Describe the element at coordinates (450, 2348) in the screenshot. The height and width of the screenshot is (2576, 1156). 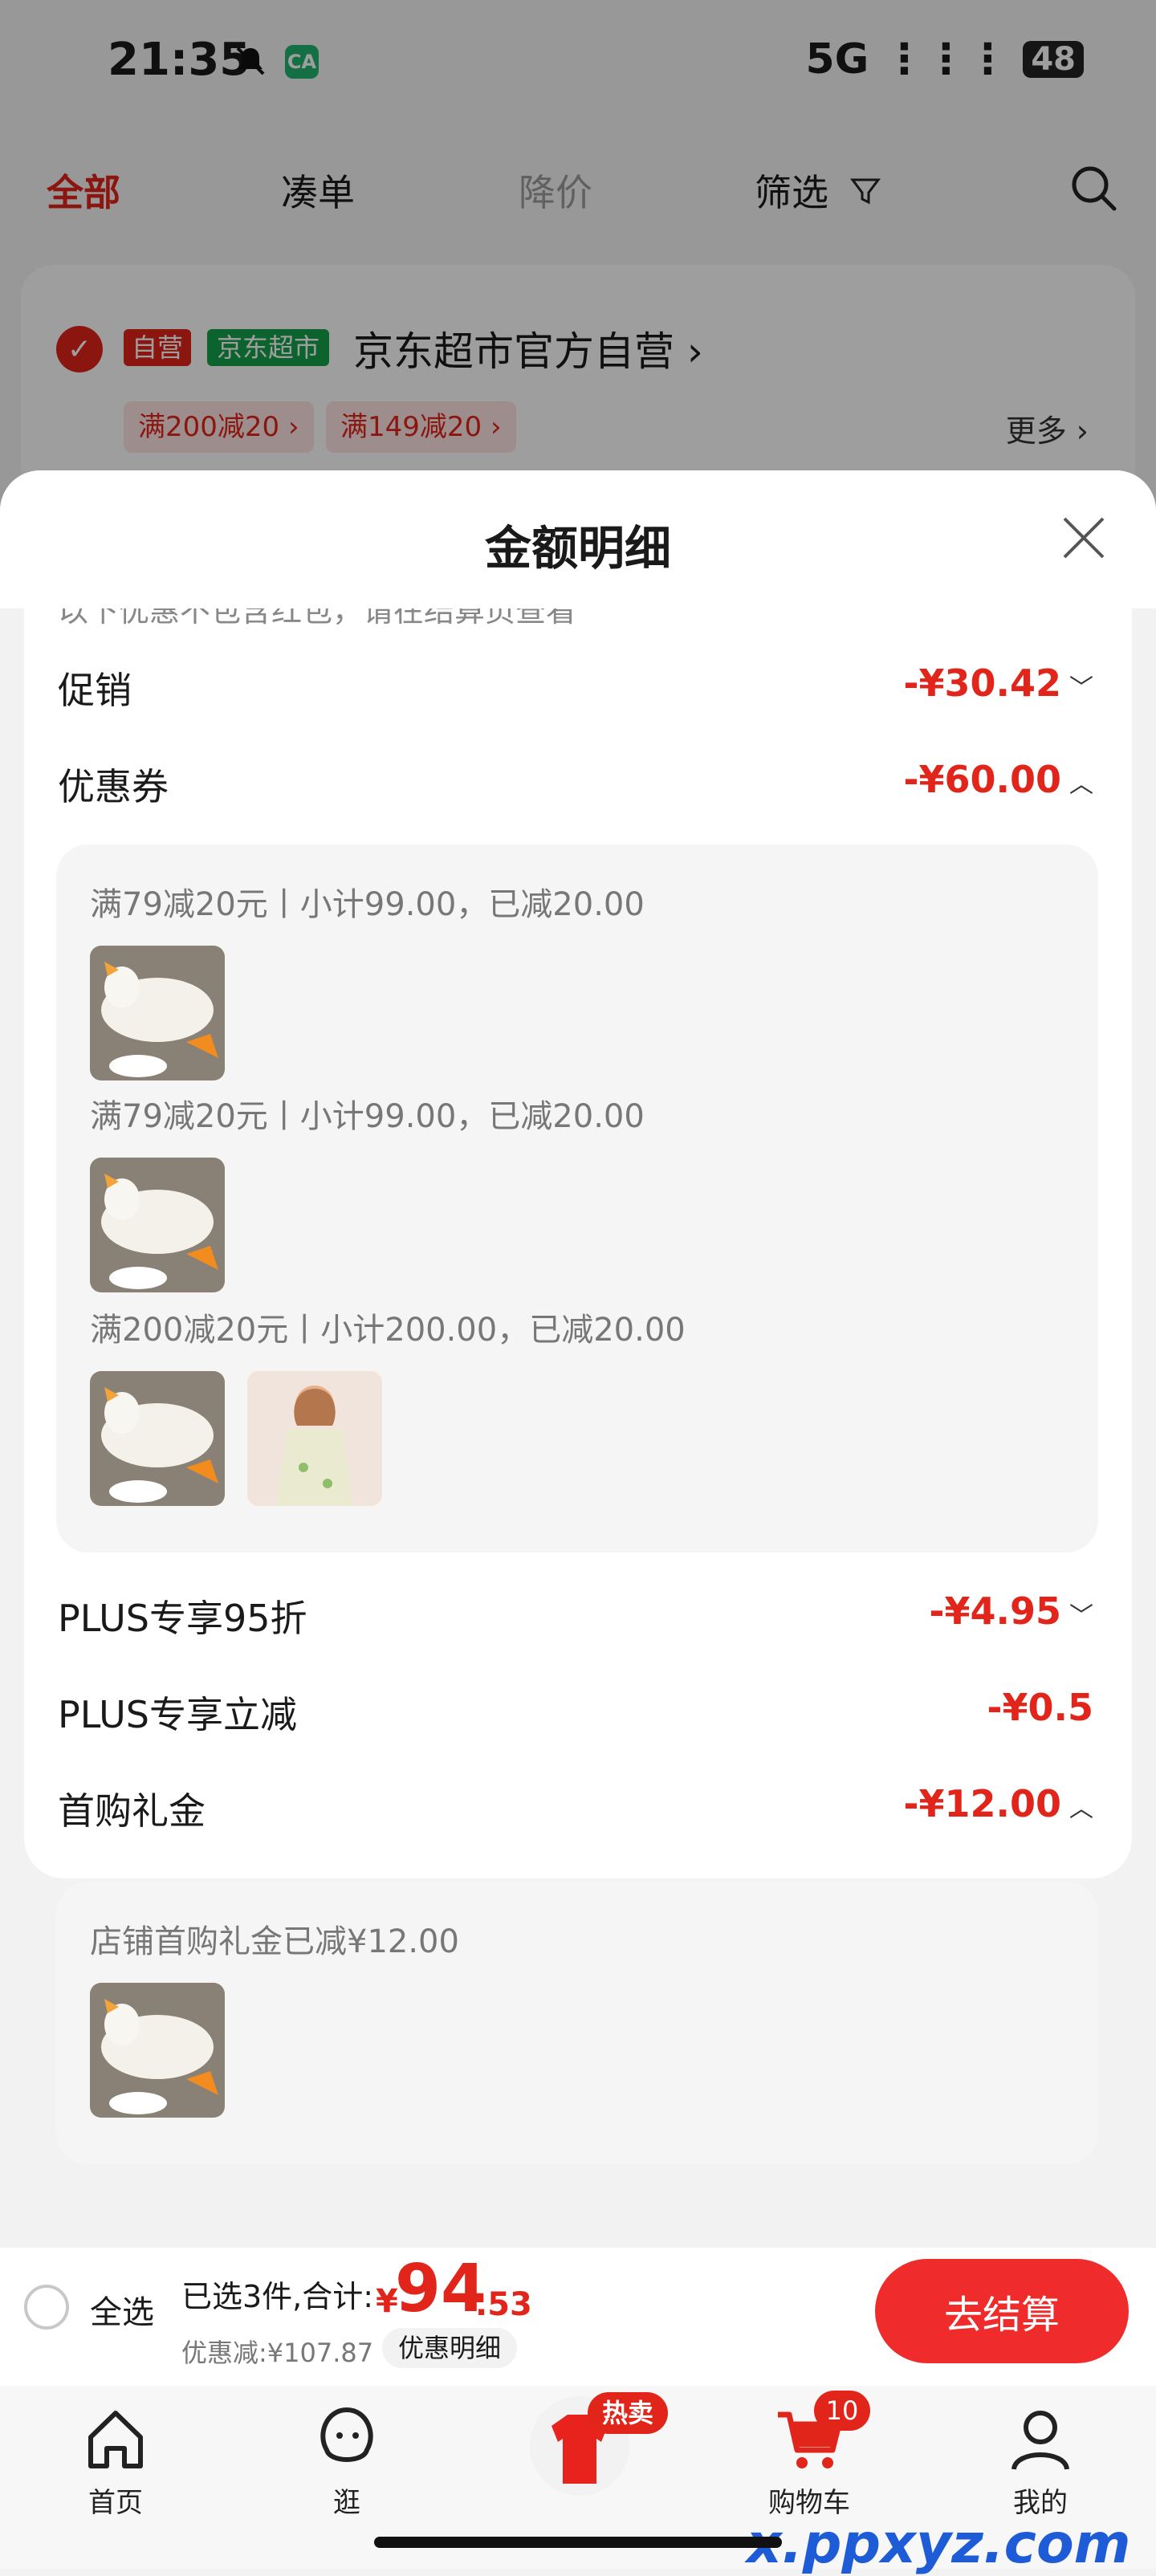
I see `discount-detail-button: 优惠明细` at that location.